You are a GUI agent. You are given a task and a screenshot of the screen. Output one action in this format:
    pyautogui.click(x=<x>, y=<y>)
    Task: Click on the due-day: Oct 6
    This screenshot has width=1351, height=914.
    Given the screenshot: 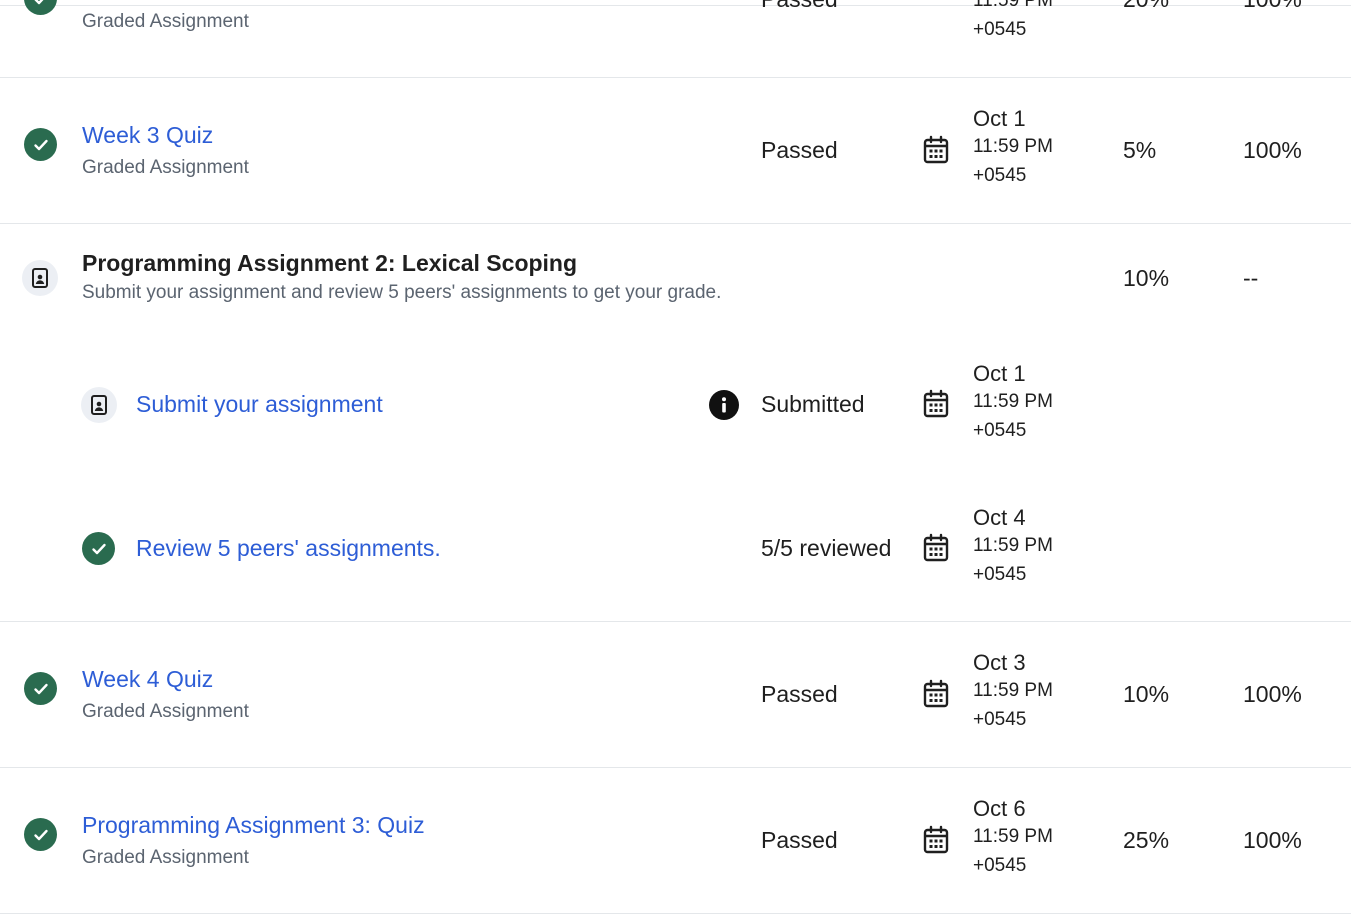 What is the action you would take?
    pyautogui.click(x=999, y=808)
    